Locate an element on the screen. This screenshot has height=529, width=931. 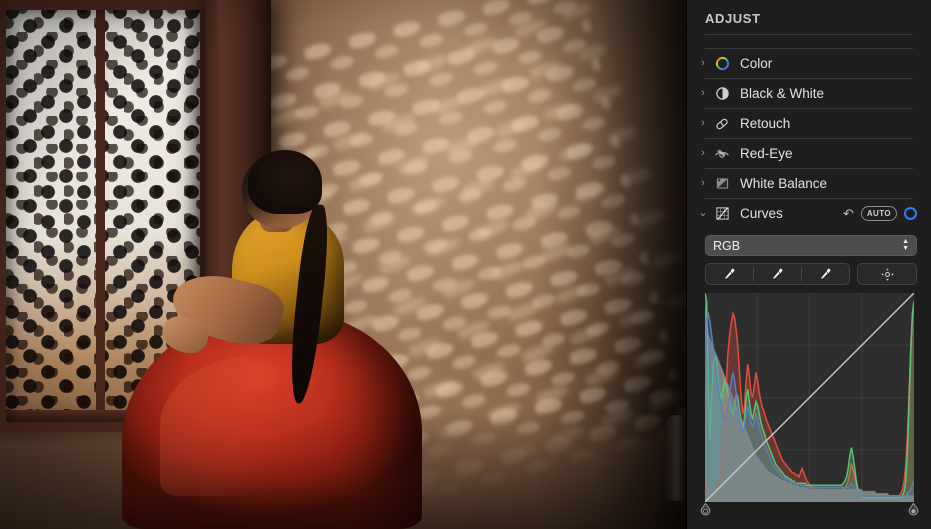
white-balance-icon is located at coordinates (722, 184).